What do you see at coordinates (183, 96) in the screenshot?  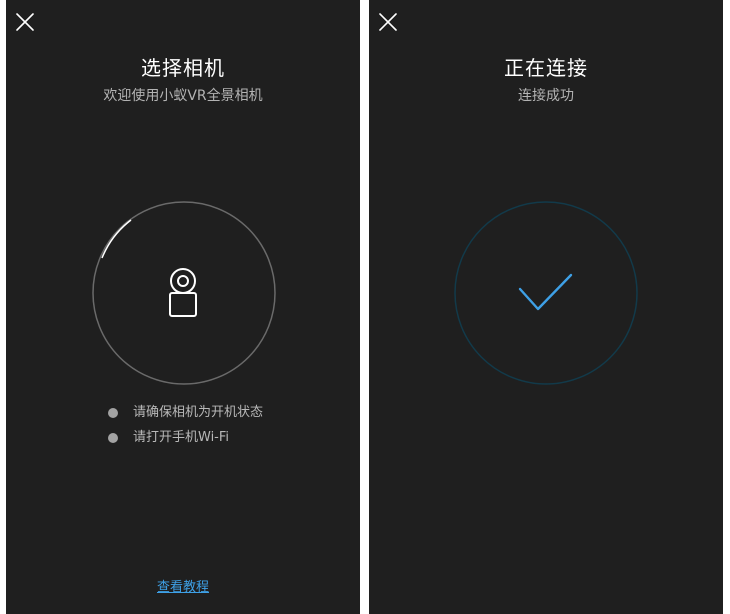 I see `page-subtitle: 欢迎使用小蚁VR全景相机` at bounding box center [183, 96].